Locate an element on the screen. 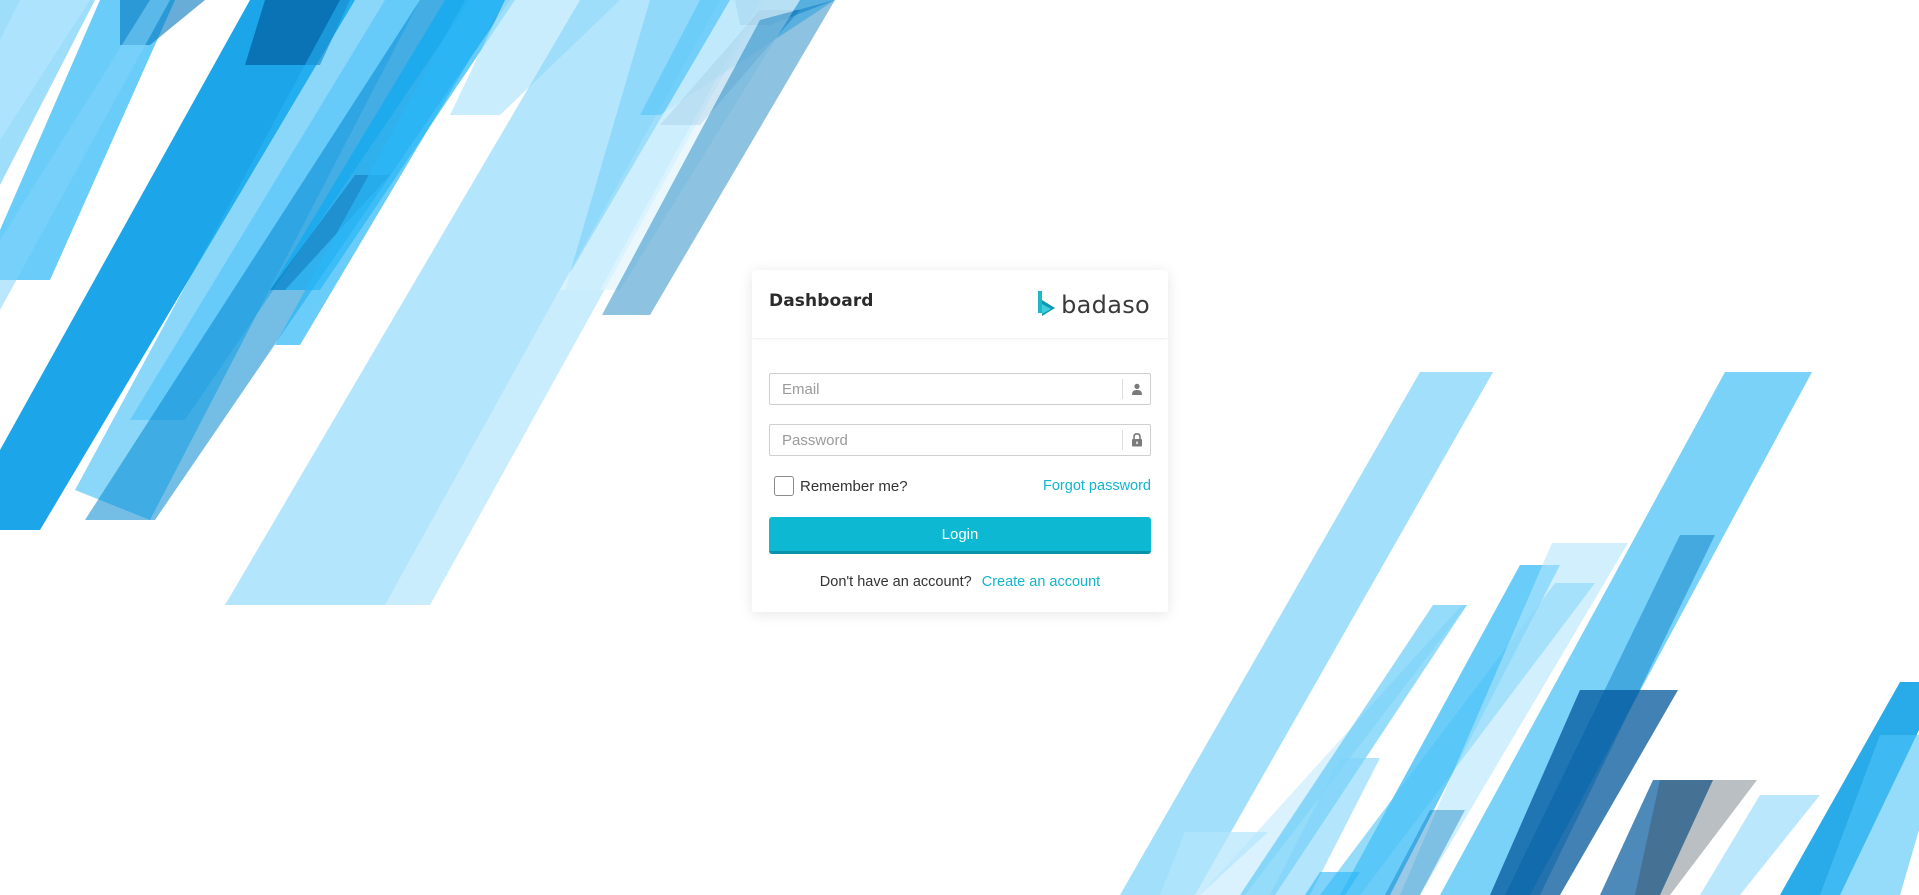 Image resolution: width=1919 pixels, height=895 pixels. brand-name: badaso is located at coordinates (1105, 305).